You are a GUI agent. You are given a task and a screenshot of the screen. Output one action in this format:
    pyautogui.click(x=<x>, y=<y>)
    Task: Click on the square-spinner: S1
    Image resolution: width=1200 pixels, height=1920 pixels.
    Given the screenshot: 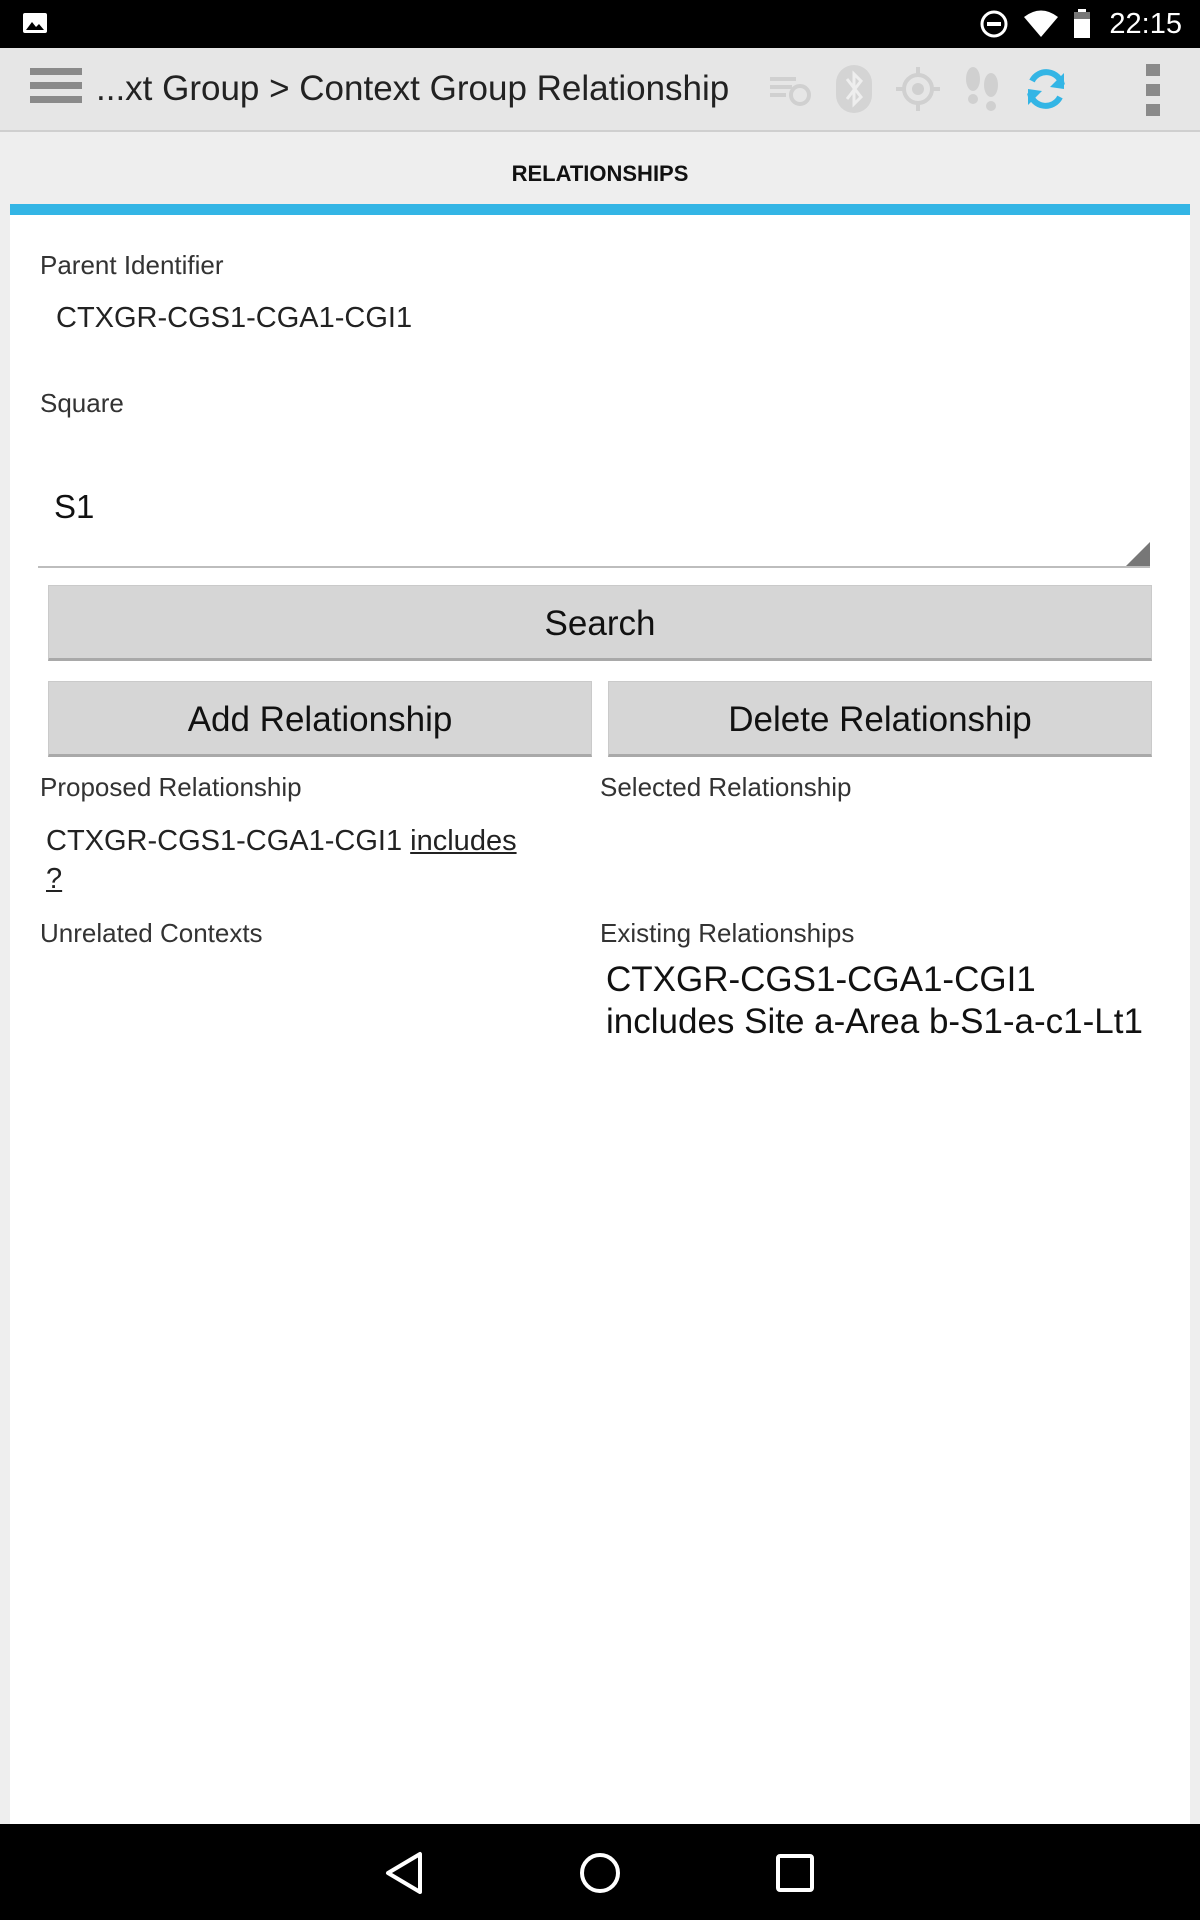 What is the action you would take?
    pyautogui.click(x=594, y=503)
    